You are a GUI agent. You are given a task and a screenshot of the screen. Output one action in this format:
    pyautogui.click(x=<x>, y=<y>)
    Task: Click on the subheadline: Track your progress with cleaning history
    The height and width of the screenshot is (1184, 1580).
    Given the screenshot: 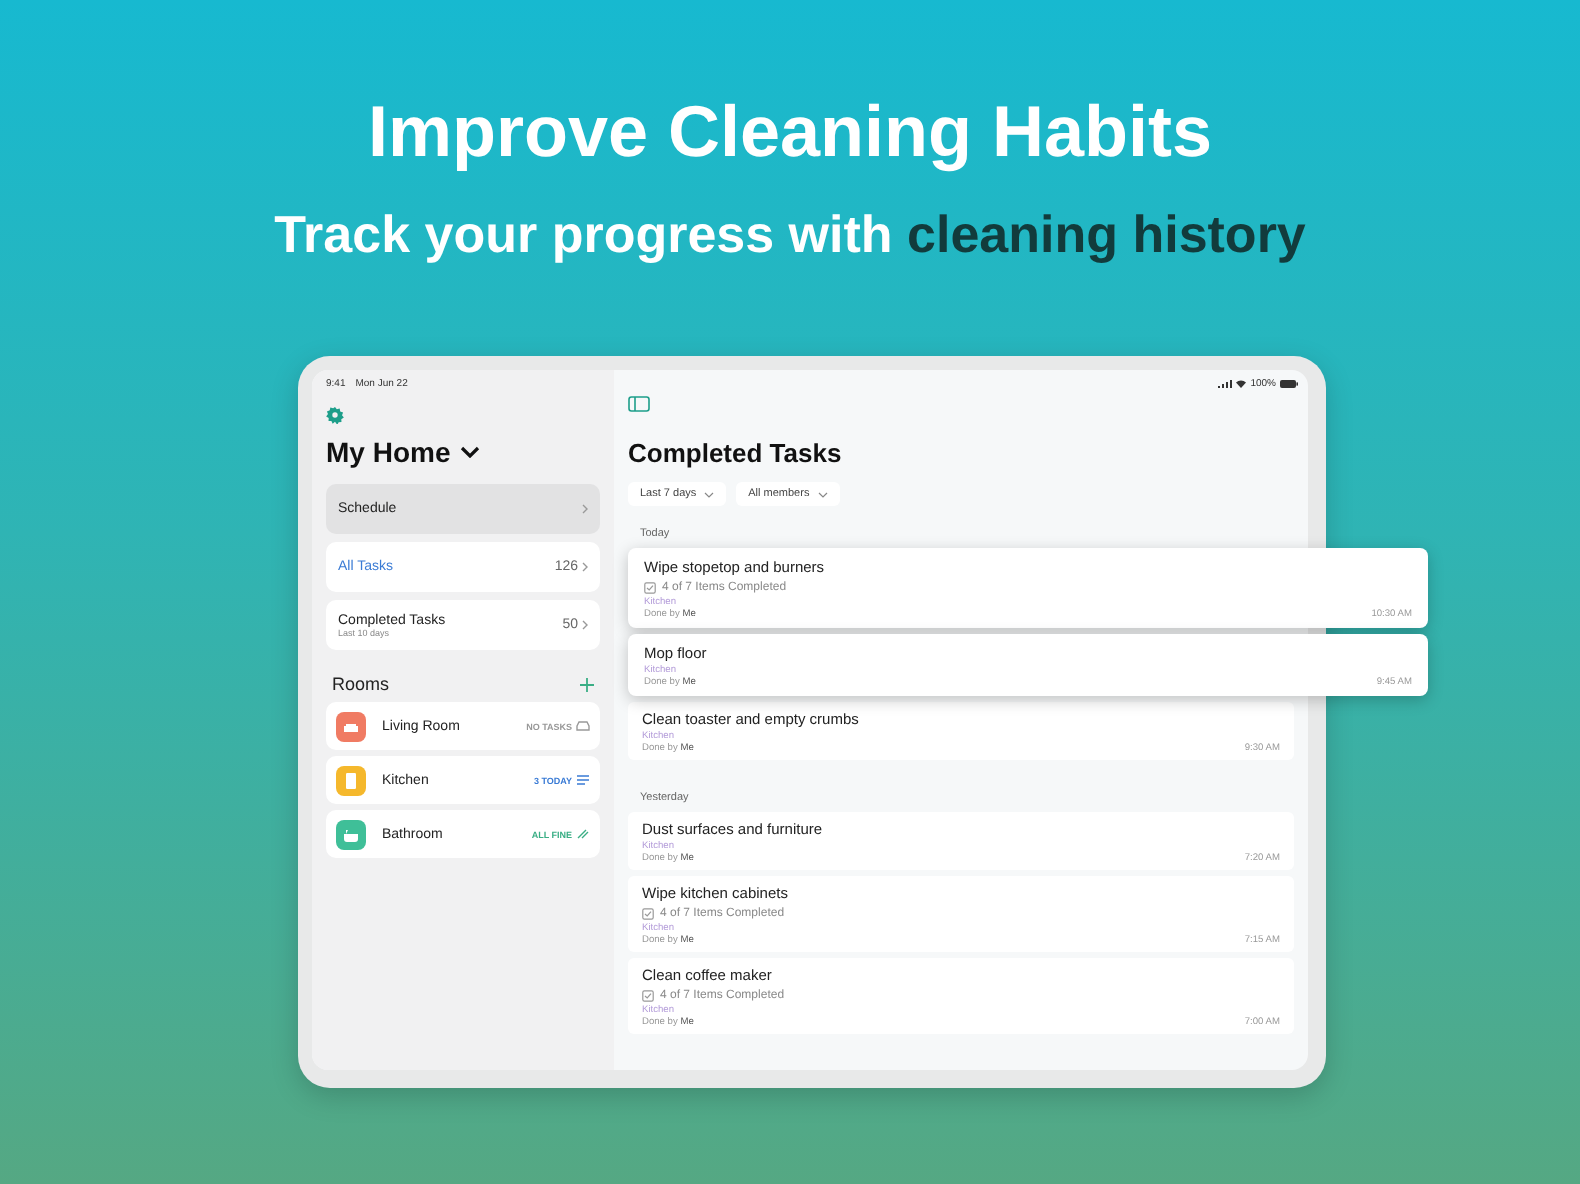 What is the action you would take?
    pyautogui.click(x=790, y=235)
    